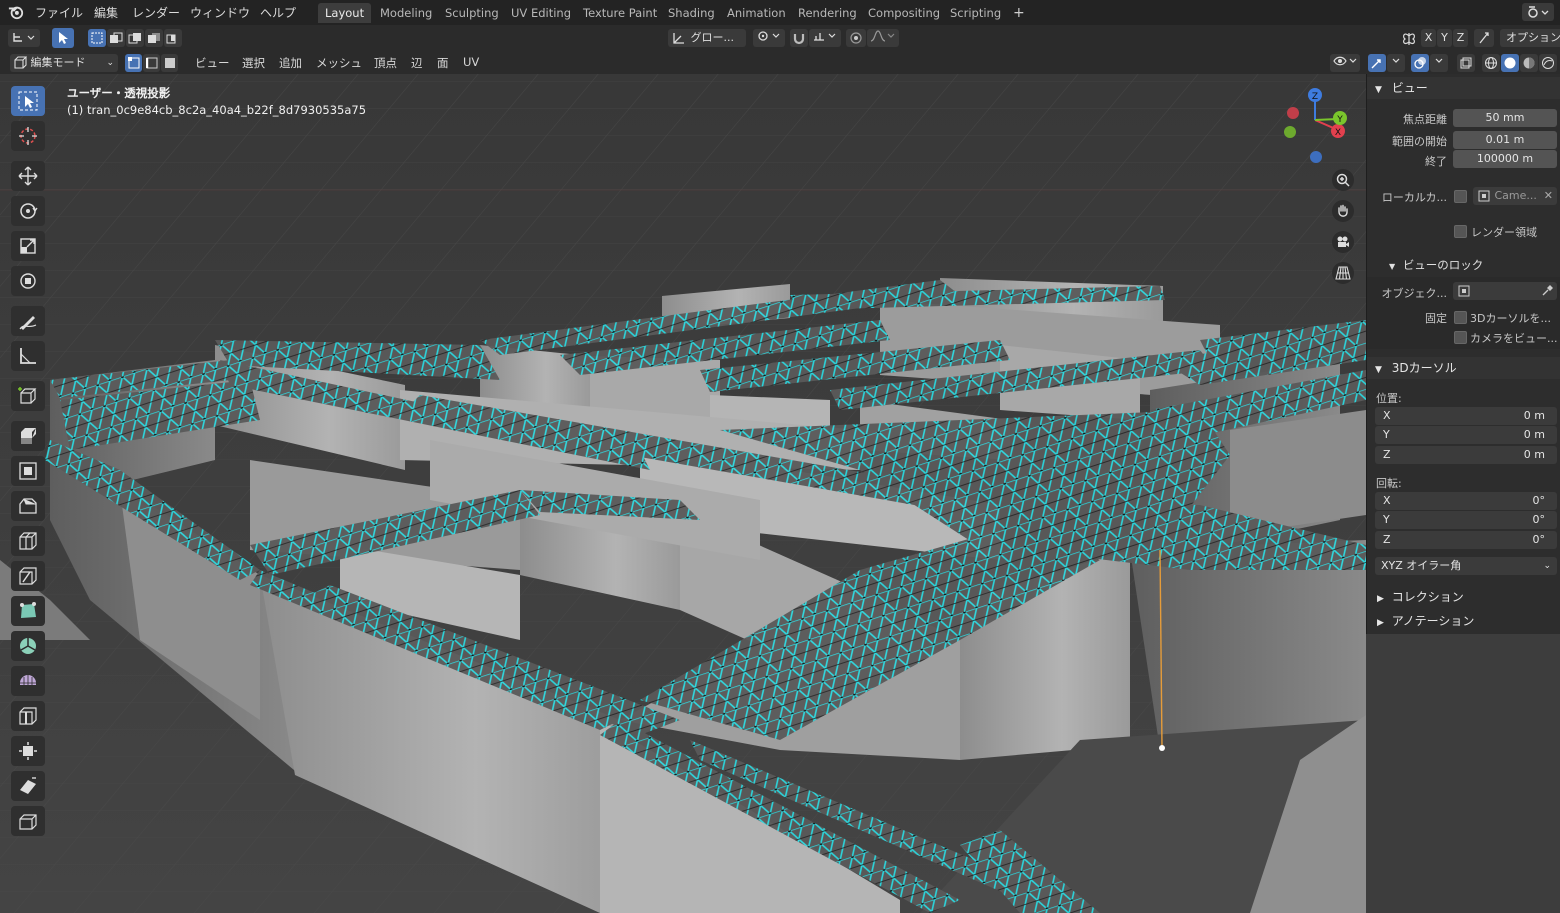  Describe the element at coordinates (28, 611) in the screenshot. I see `tool-poly-build` at that location.